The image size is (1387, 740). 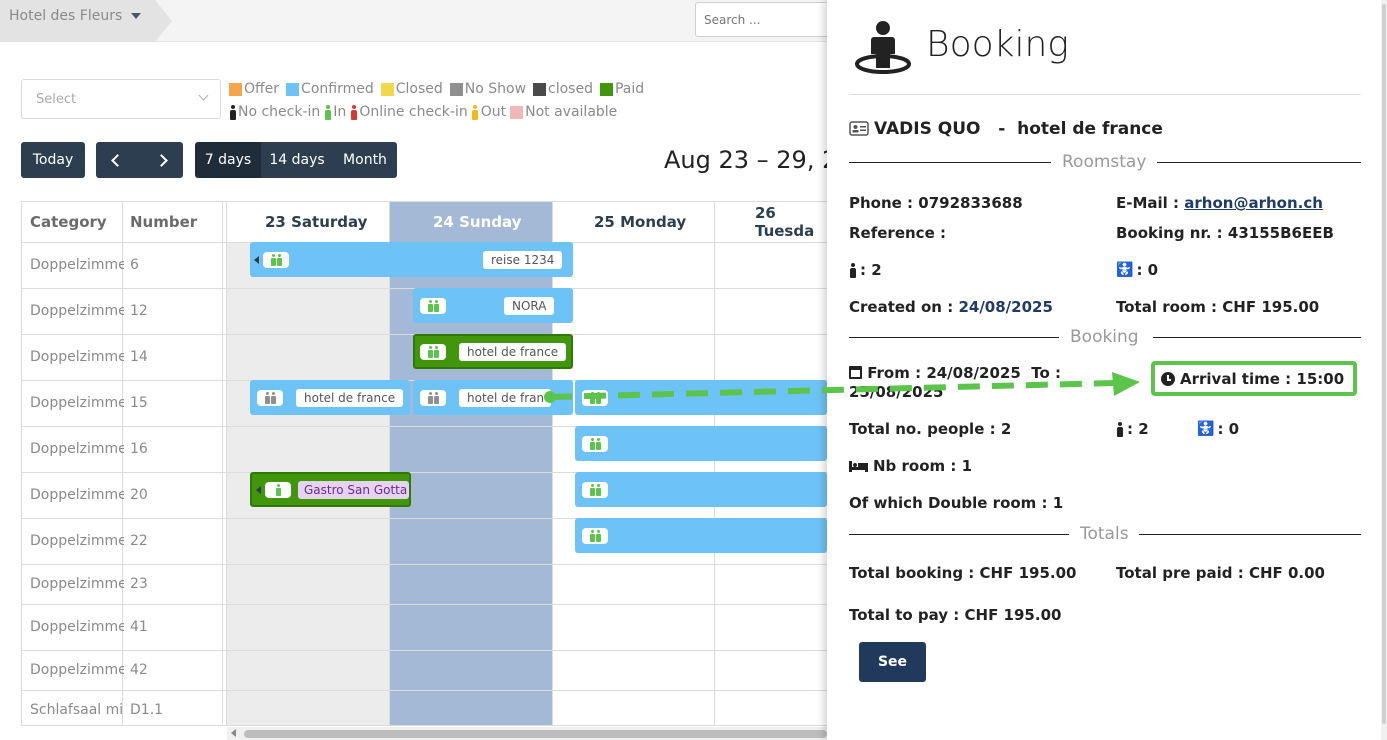 I want to click on next-button, so click(x=162, y=160).